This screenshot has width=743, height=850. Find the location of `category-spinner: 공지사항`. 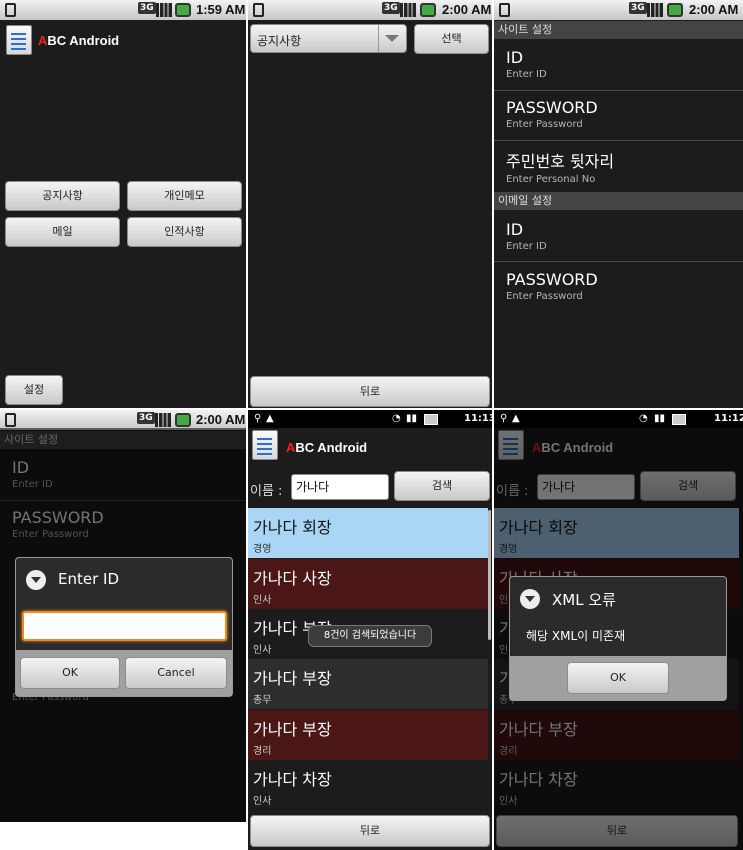

category-spinner: 공지사항 is located at coordinates (328, 38).